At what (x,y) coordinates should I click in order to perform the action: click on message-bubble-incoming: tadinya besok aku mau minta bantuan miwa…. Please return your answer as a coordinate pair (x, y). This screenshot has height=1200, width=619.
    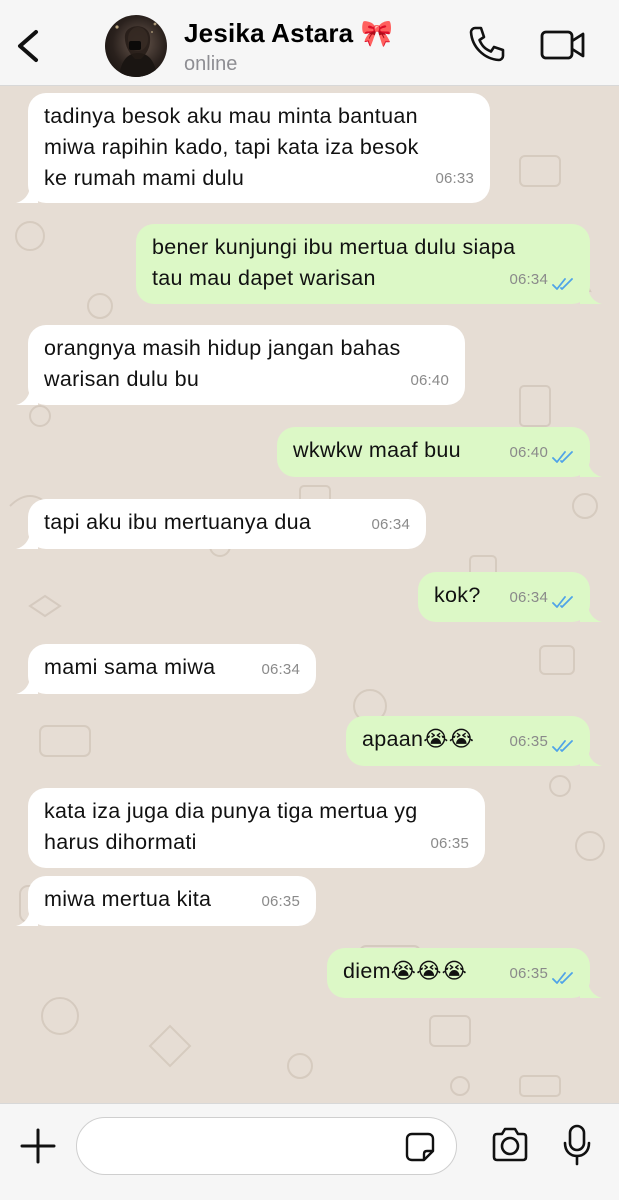
    Looking at the image, I should click on (253, 148).